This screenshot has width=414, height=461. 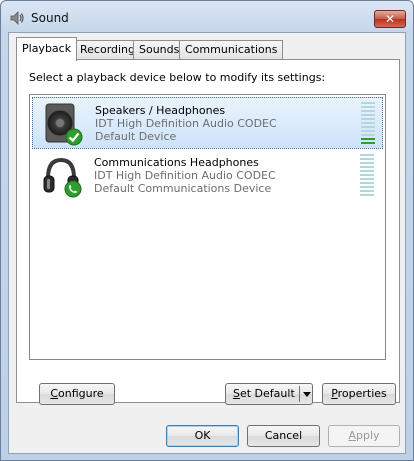 I want to click on communications-phone-icon, so click(x=73, y=189).